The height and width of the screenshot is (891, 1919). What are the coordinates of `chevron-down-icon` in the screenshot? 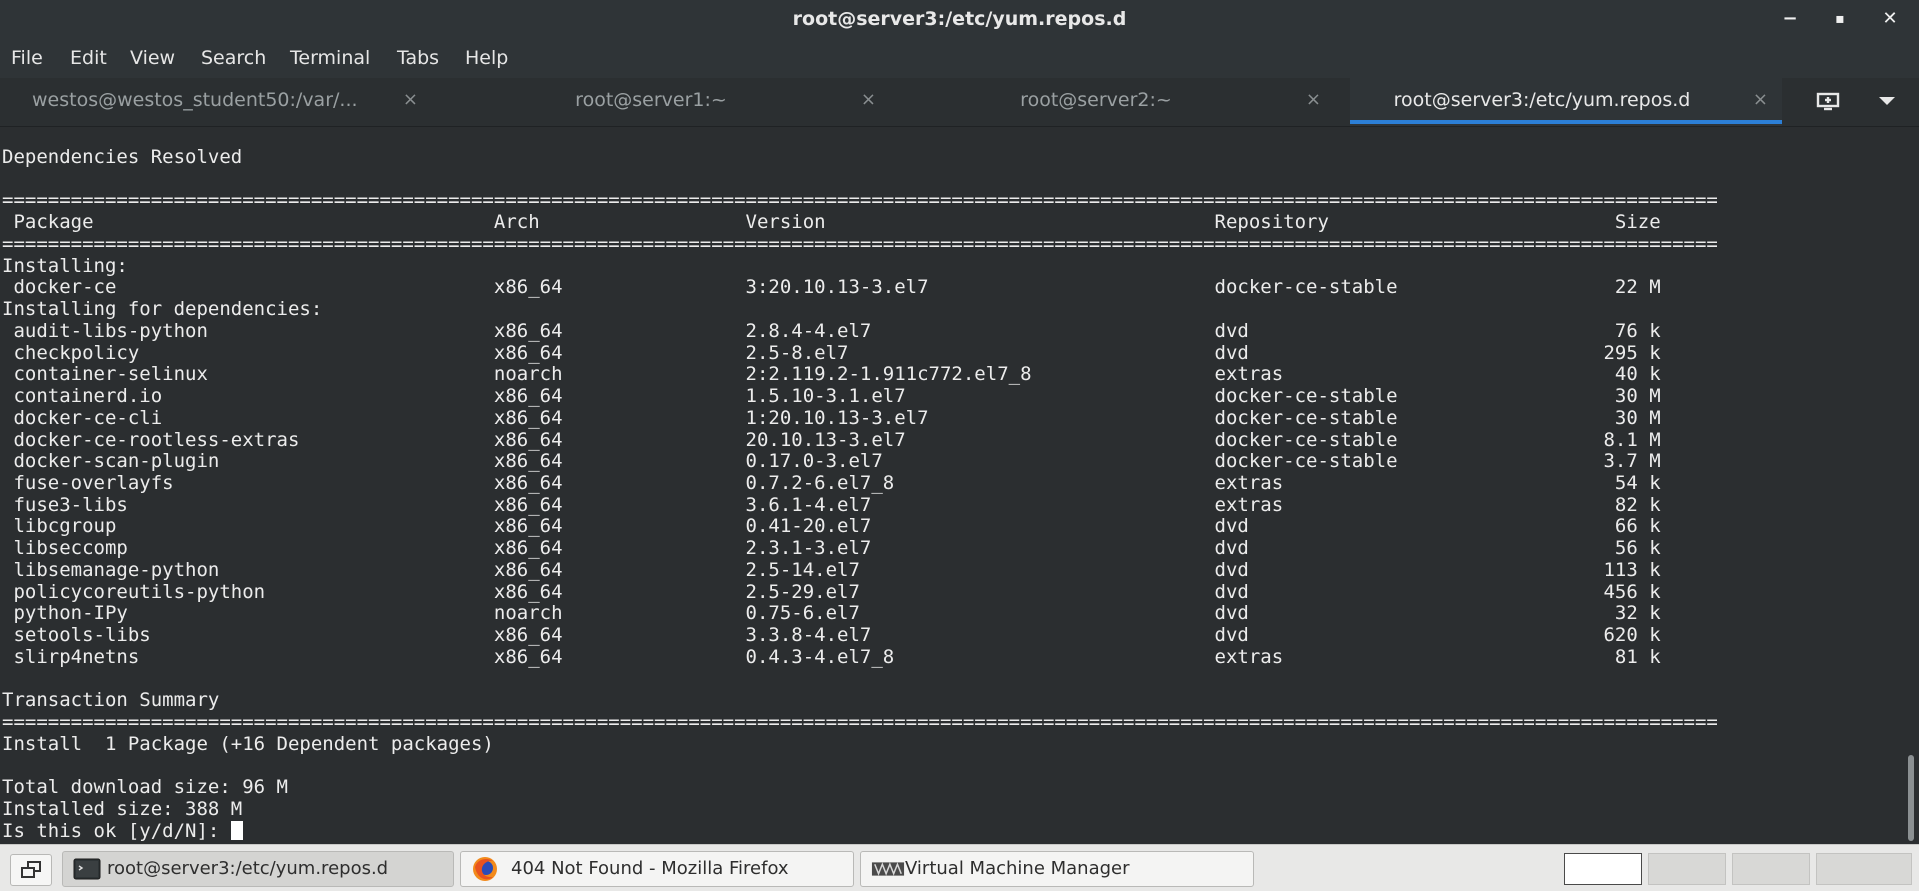 It's located at (1887, 101).